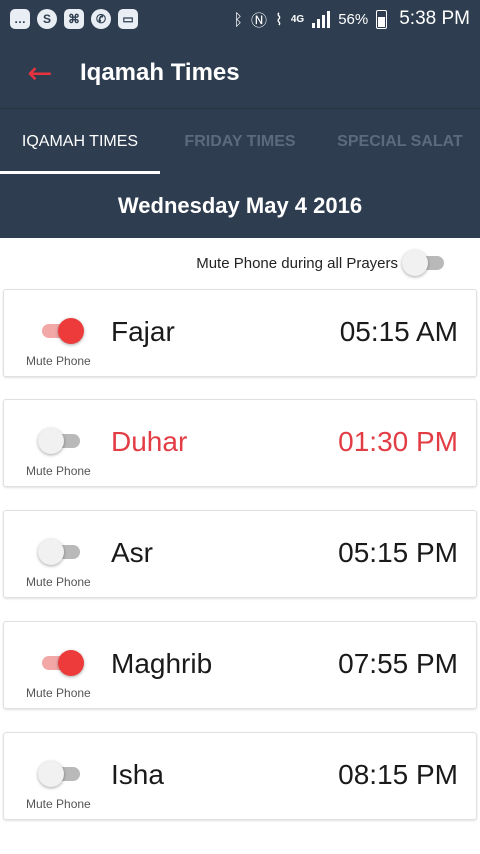  Describe the element at coordinates (240, 443) in the screenshot. I see `prayer-card-duhar: Mute Phone Duhar 01:30 PM` at that location.